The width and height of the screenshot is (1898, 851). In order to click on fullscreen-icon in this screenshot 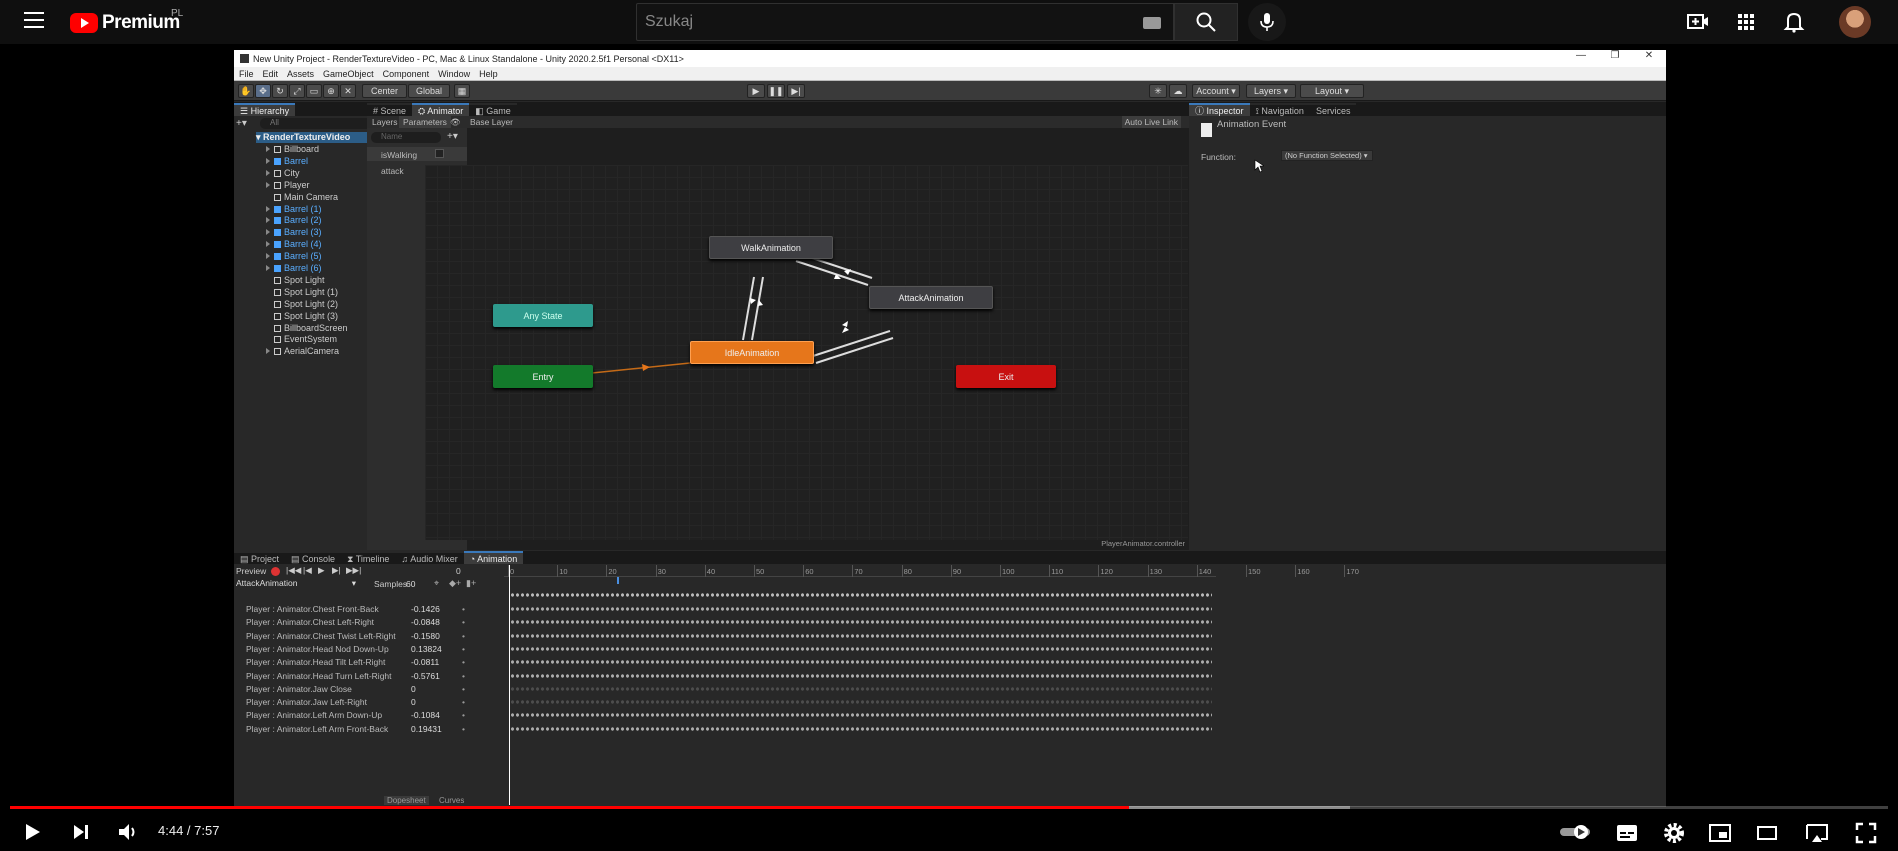, I will do `click(1866, 833)`.